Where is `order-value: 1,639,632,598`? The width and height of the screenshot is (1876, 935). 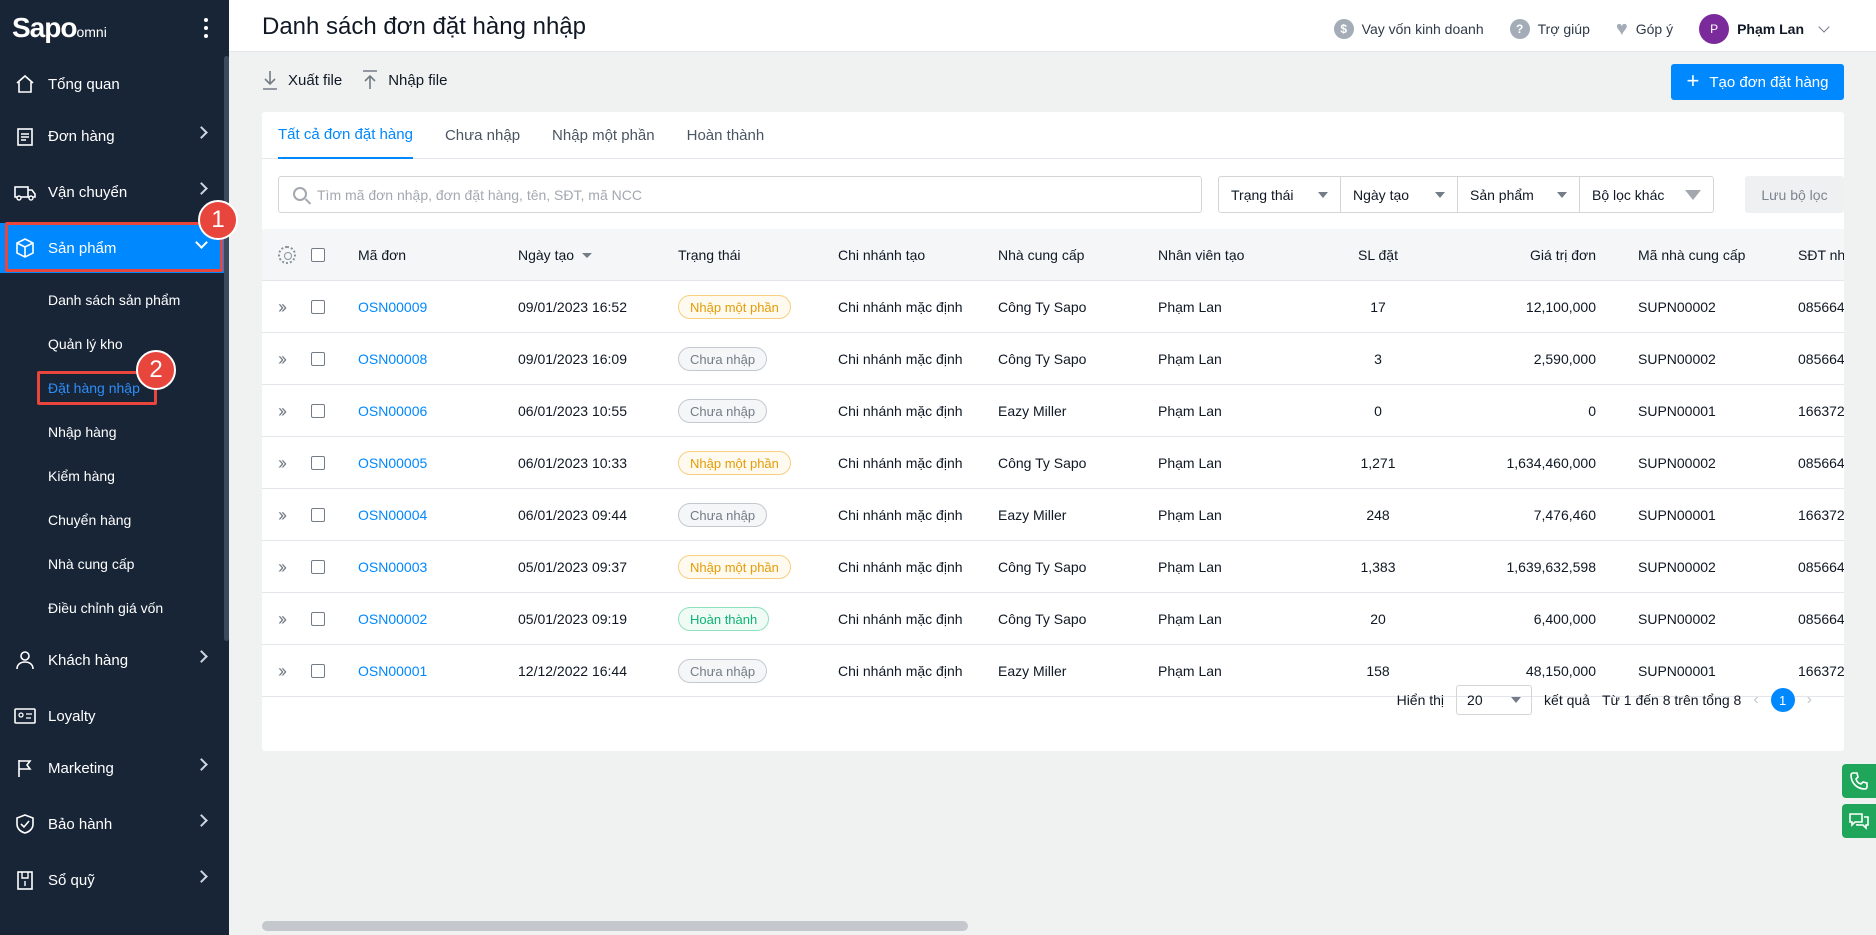 order-value: 1,639,632,598 is located at coordinates (1551, 567).